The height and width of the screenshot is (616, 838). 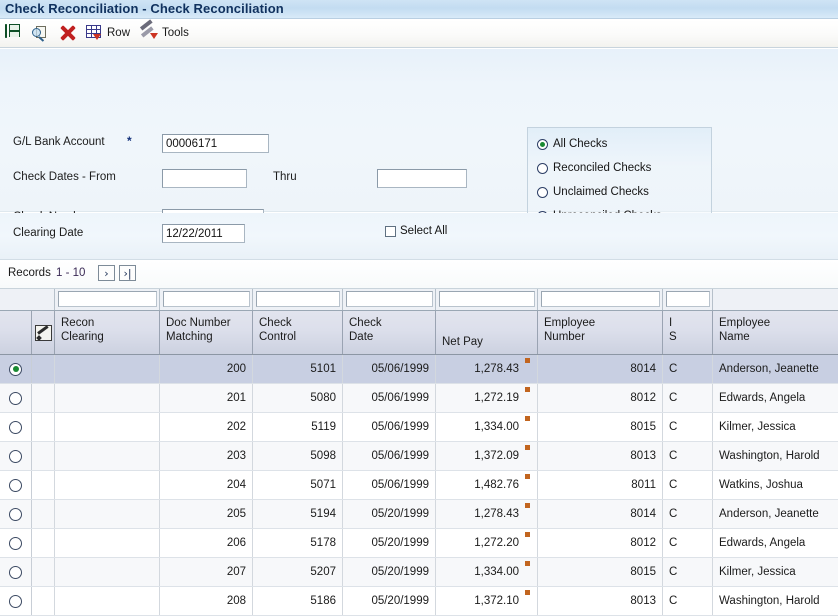 What do you see at coordinates (298, 514) in the screenshot?
I see `cell-check-control: 5194` at bounding box center [298, 514].